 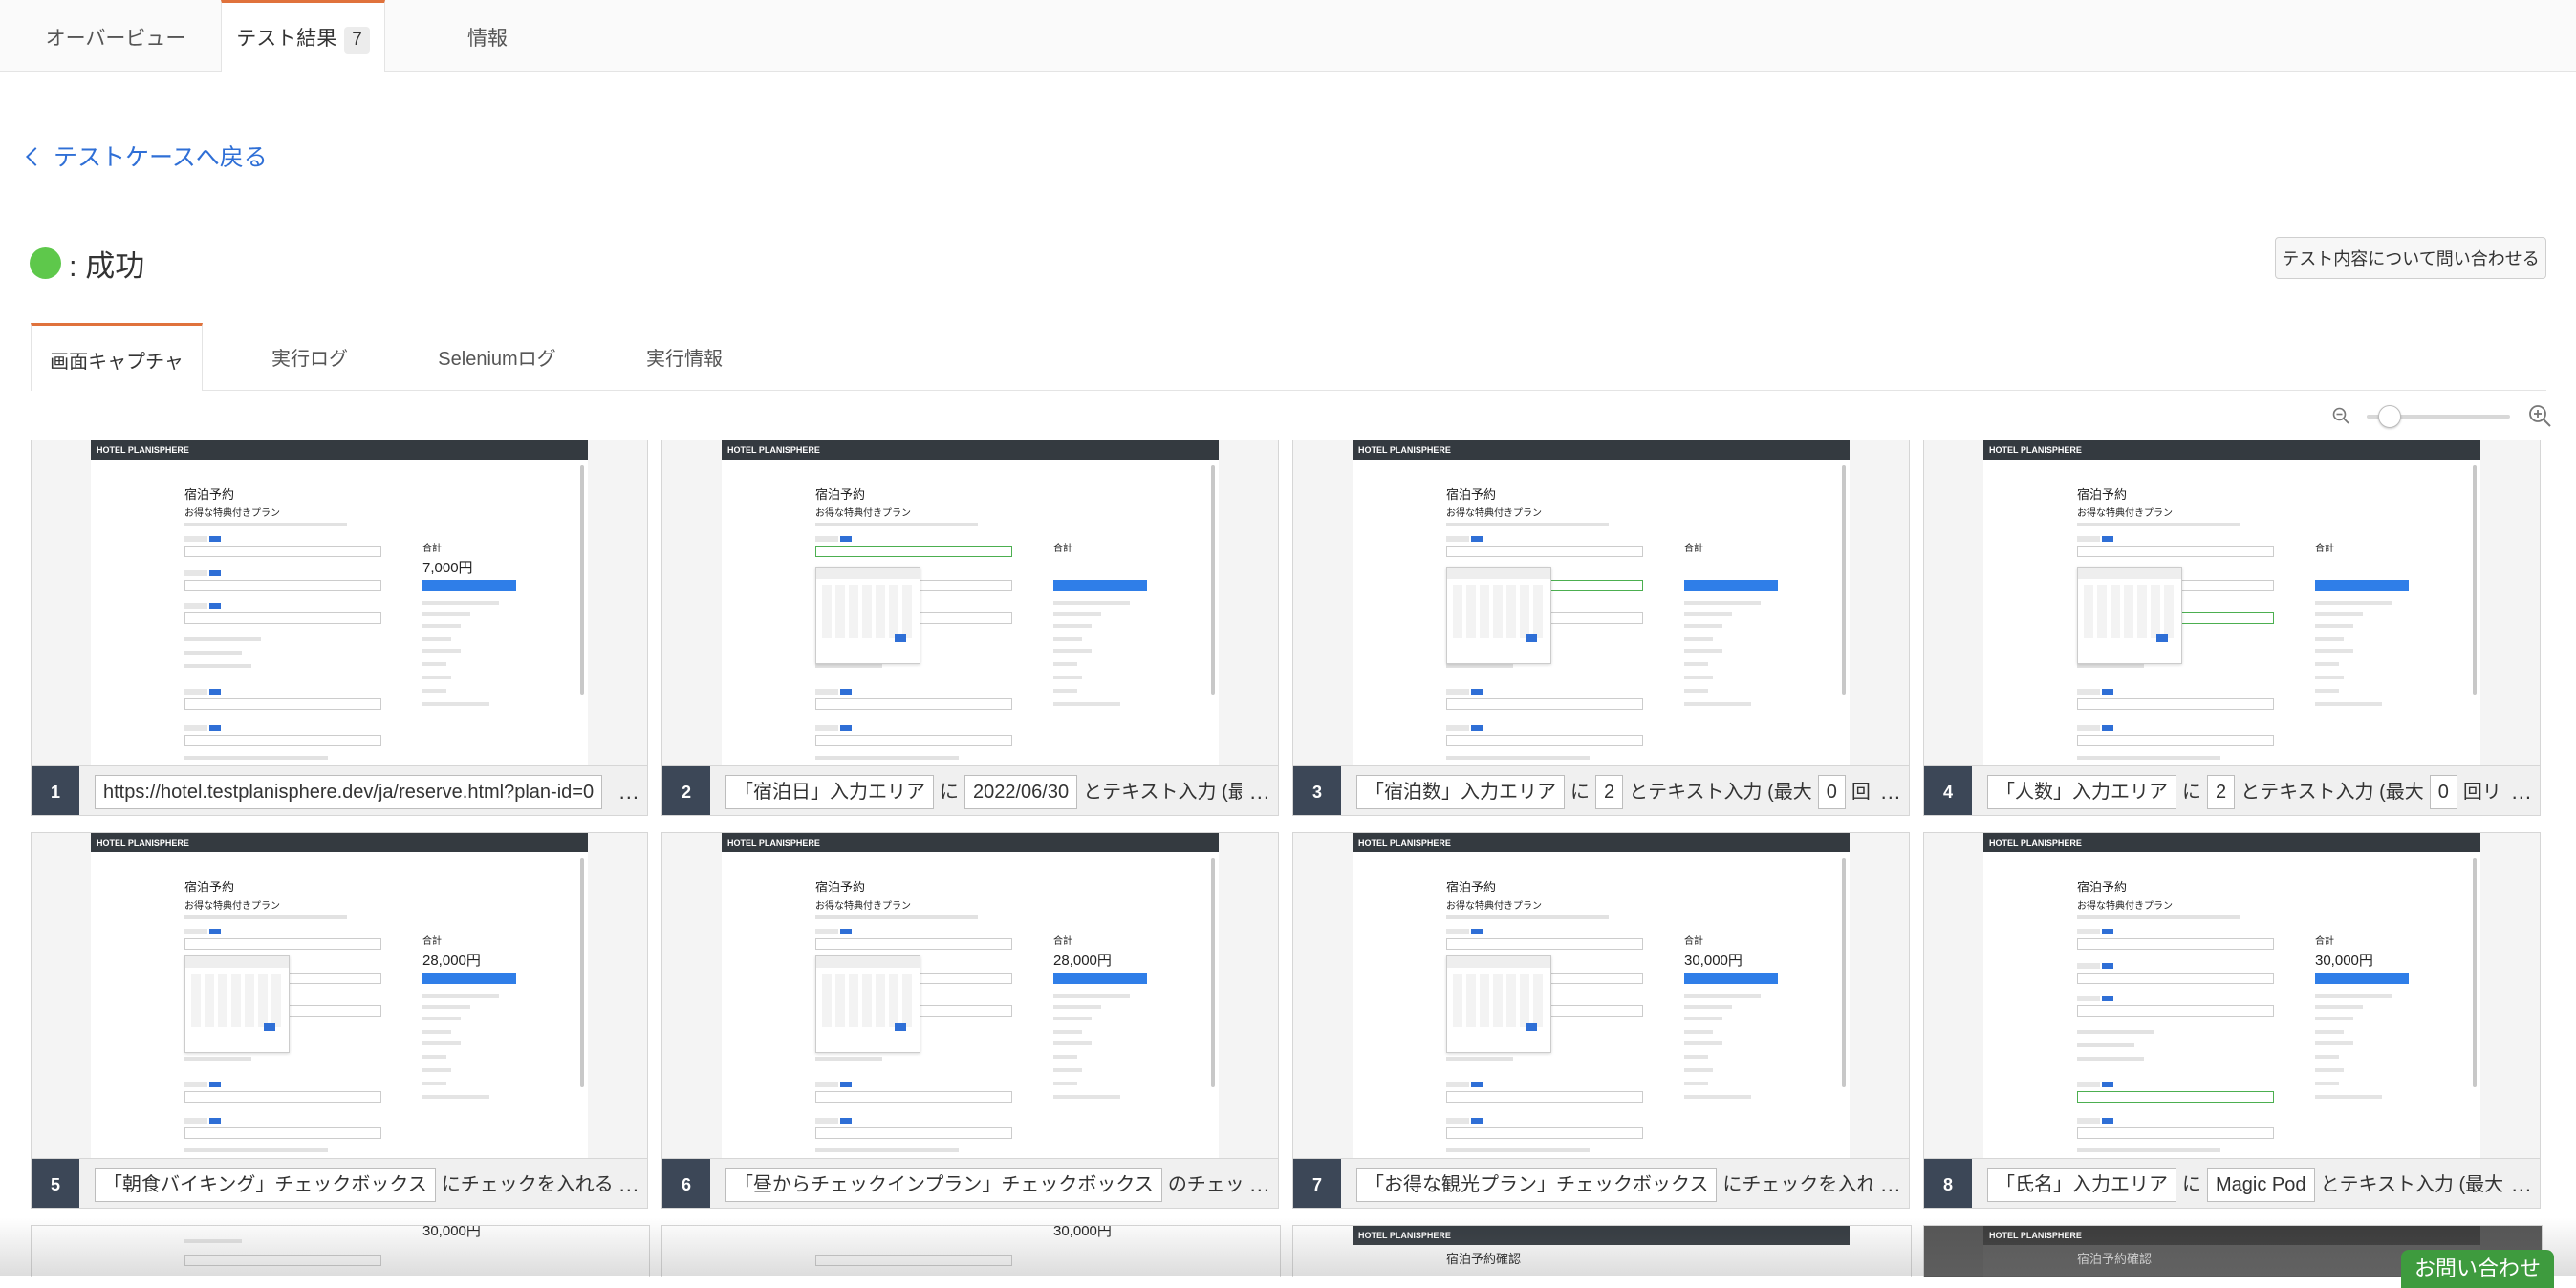 What do you see at coordinates (1288, 357) in the screenshot?
I see `result-sub-tab-bar: 画面キャプチャ 実行ログ Seleniumログ 実行情報` at bounding box center [1288, 357].